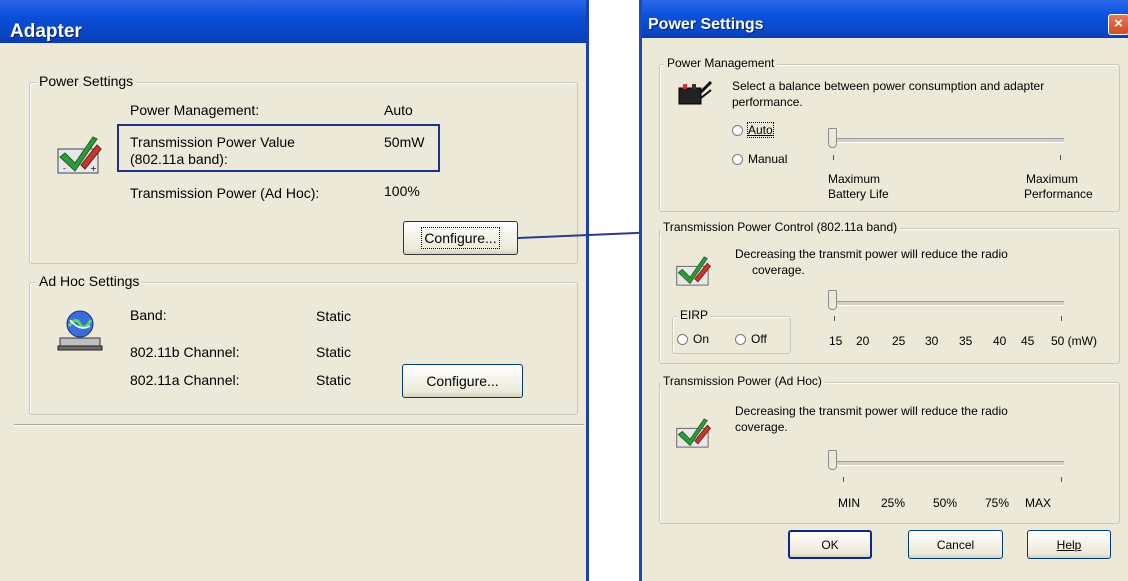  I want to click on adhoc-settings-group-label: Ad Hoc Settings, so click(89, 281).